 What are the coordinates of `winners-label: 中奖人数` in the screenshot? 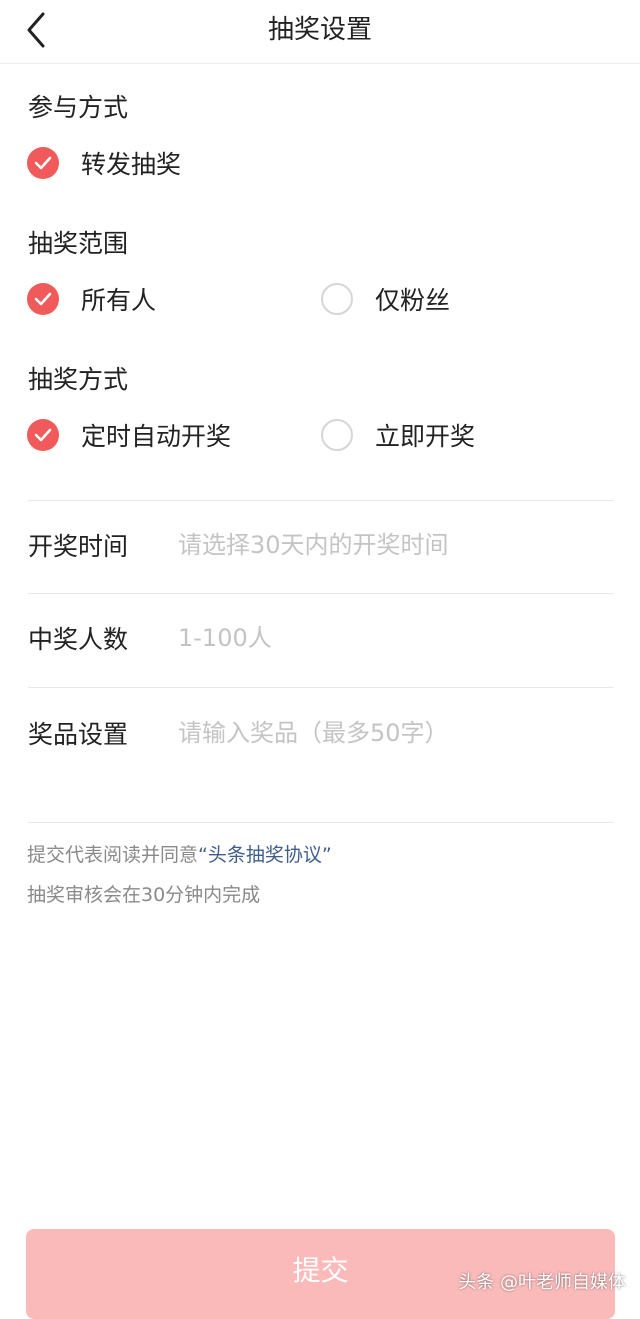 It's located at (78, 639).